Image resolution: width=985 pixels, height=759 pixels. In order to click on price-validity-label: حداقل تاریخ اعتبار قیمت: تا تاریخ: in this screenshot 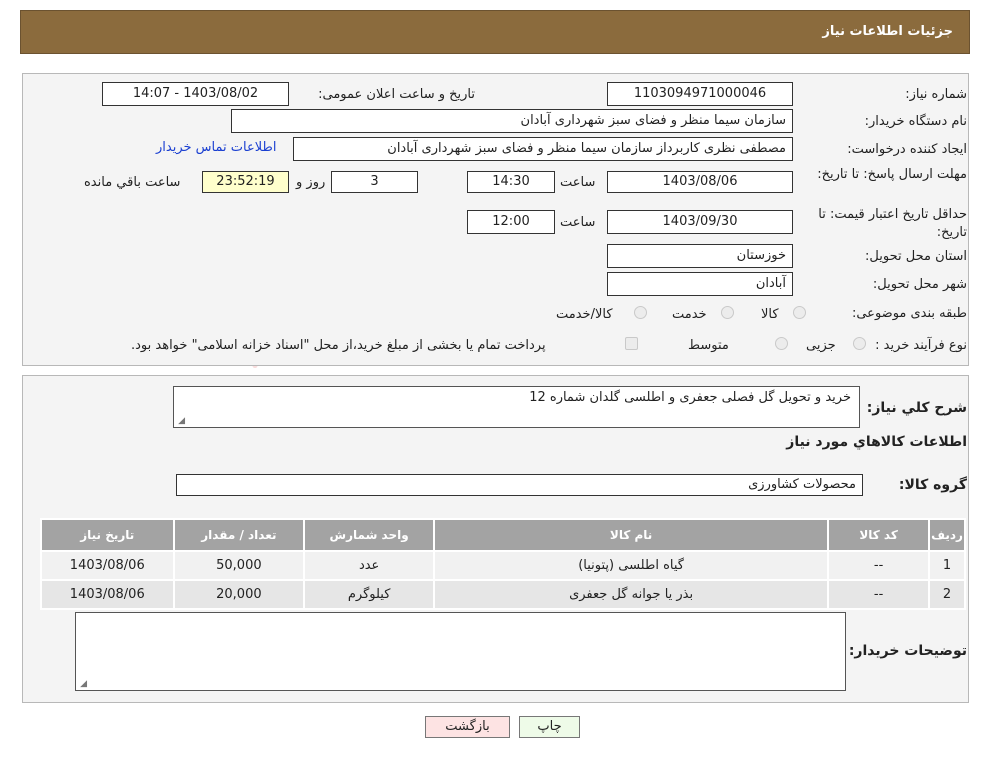, I will do `click(892, 223)`.